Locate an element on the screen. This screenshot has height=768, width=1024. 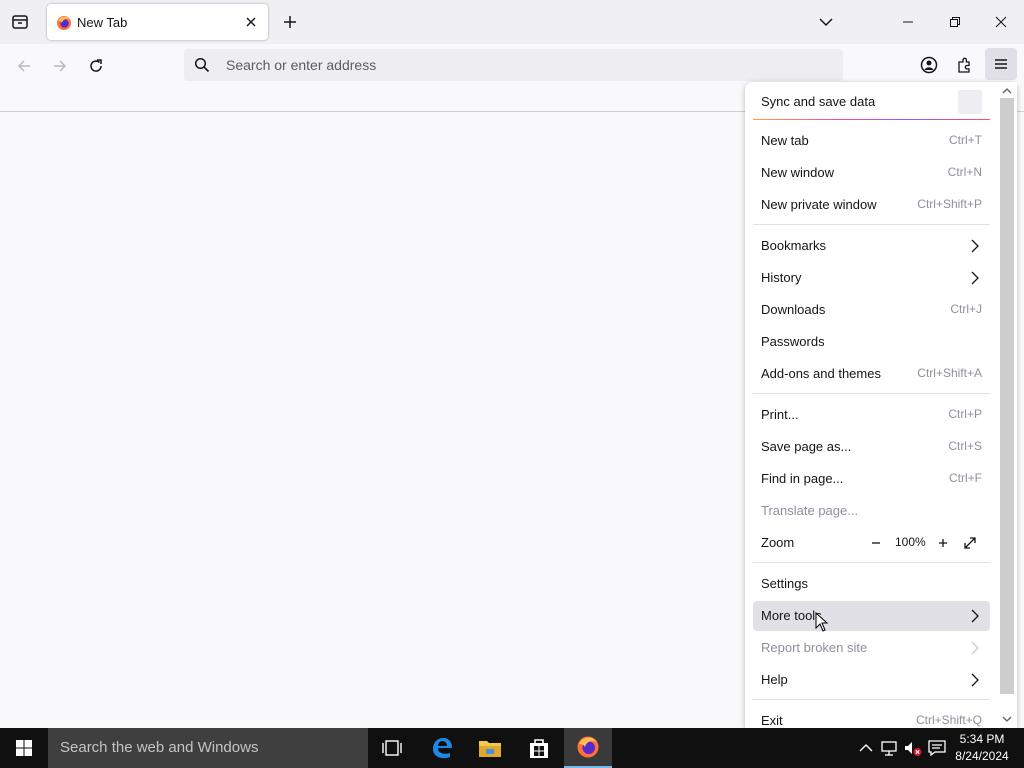
menu-item-save-page: Save page as... Ctrl+S is located at coordinates (871, 447).